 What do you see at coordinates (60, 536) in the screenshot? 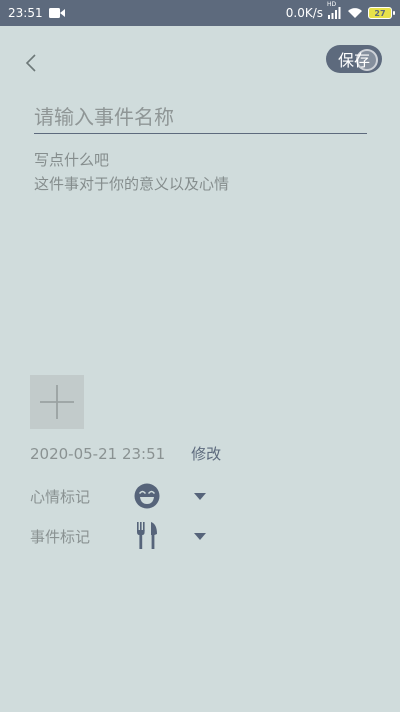
I see `event-mark-label: 事件标记` at bounding box center [60, 536].